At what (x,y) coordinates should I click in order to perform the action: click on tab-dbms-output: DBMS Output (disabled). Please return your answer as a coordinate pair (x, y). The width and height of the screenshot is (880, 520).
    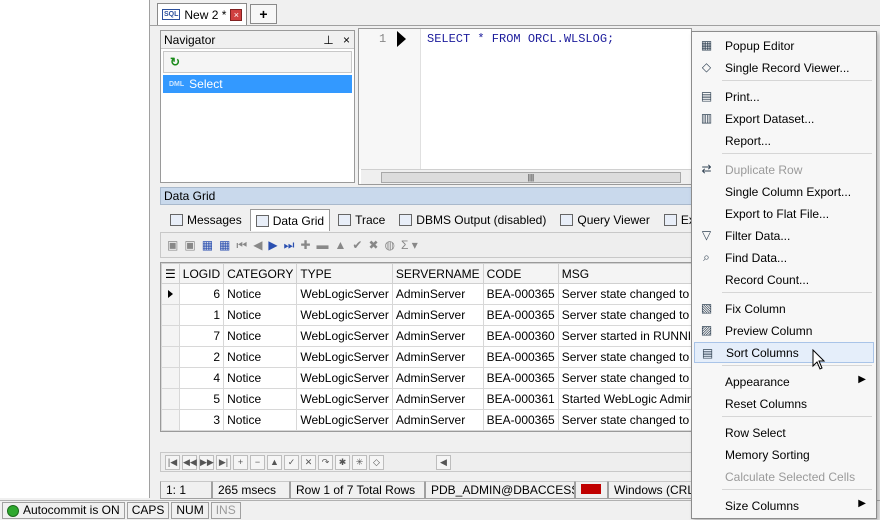
    Looking at the image, I should click on (472, 220).